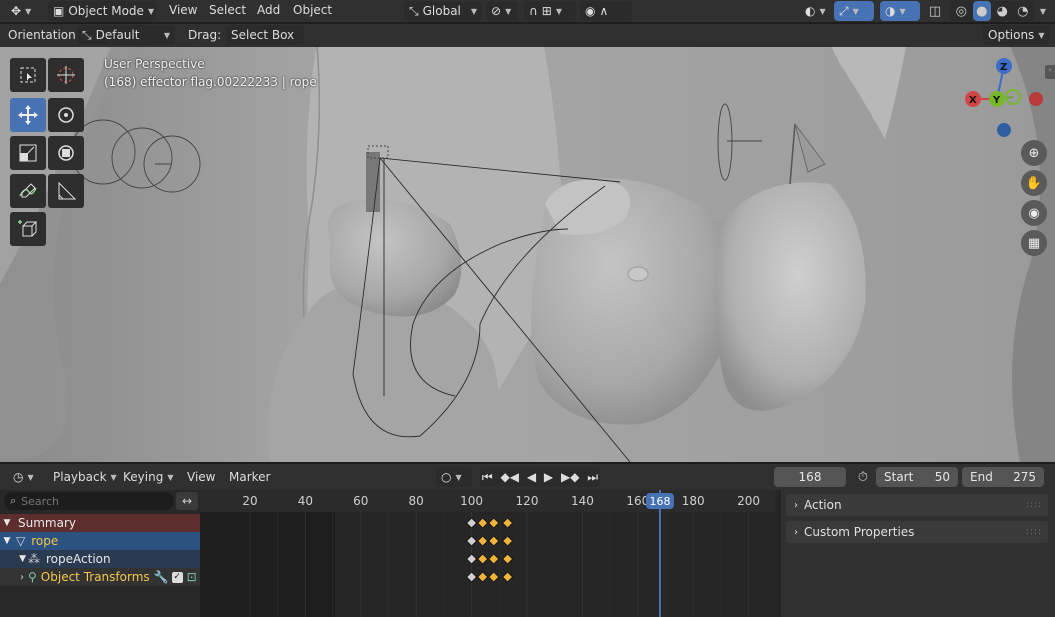 Image resolution: width=1055 pixels, height=617 pixels. I want to click on zoom-button: ⊕, so click(1034, 153).